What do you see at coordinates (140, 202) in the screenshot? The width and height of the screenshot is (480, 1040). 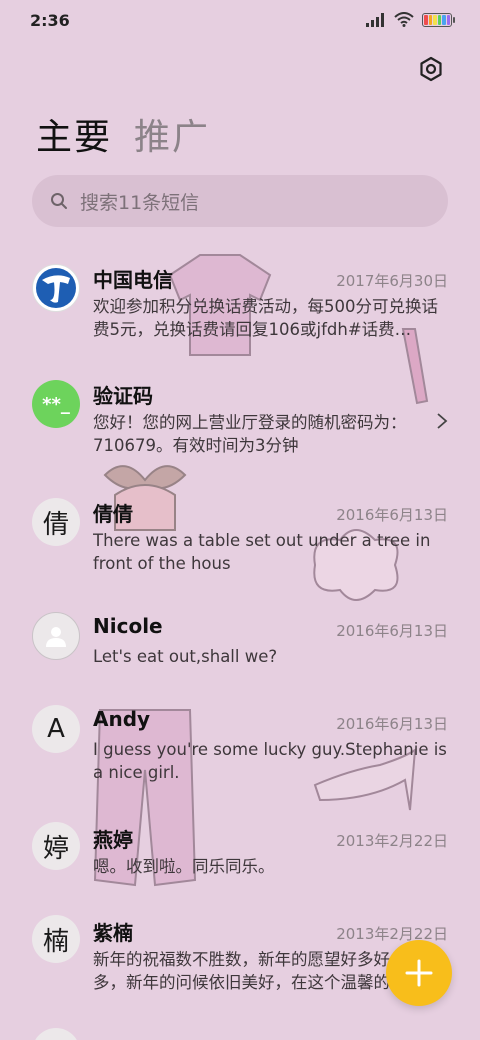 I see `search-placeholder: 搜索11条短信` at bounding box center [140, 202].